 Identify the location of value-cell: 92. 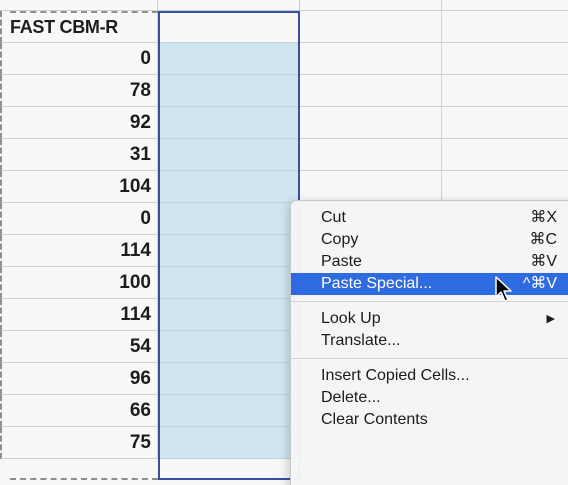
(79, 123).